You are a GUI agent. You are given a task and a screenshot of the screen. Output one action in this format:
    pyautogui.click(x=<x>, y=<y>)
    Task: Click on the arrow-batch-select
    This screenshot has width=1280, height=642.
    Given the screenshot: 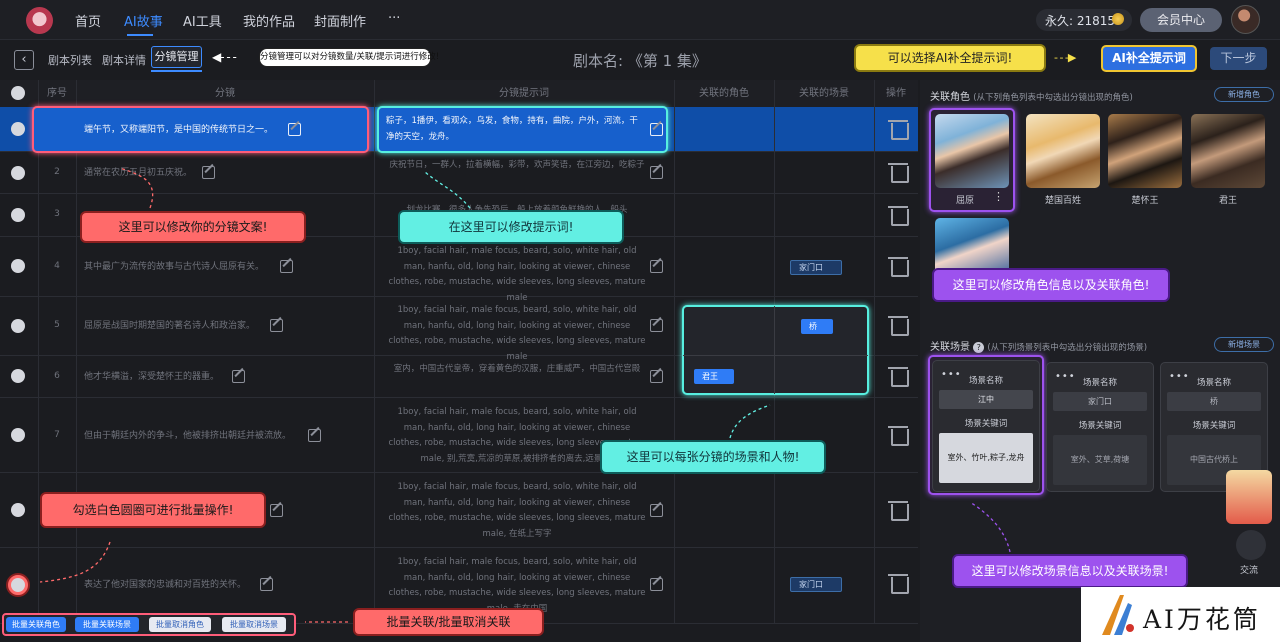 What is the action you would take?
    pyautogui.click(x=75, y=562)
    